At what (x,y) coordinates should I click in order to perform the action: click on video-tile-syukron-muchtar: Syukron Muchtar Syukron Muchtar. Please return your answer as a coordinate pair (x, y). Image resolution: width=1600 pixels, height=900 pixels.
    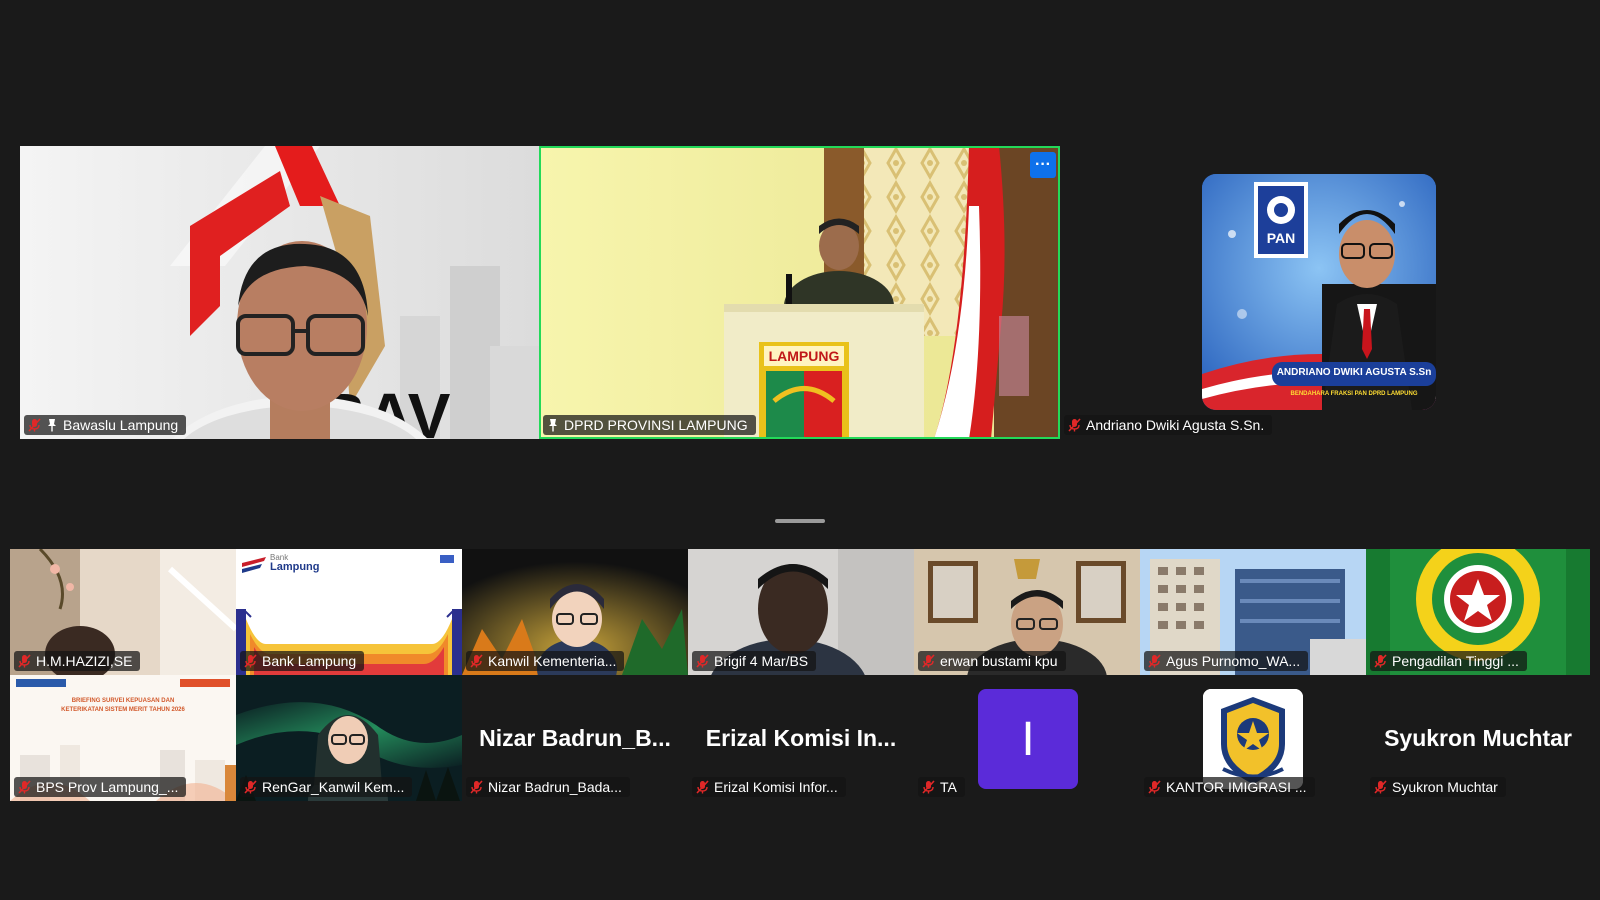
    Looking at the image, I should click on (1478, 738).